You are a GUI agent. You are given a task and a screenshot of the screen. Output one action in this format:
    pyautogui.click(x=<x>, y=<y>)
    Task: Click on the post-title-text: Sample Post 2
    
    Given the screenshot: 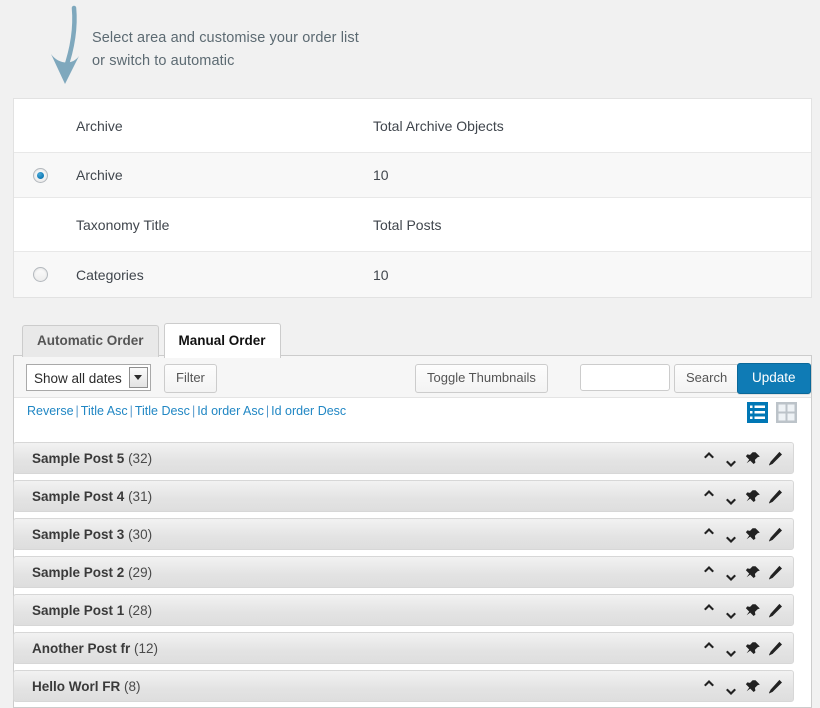 What is the action you would take?
    pyautogui.click(x=78, y=572)
    